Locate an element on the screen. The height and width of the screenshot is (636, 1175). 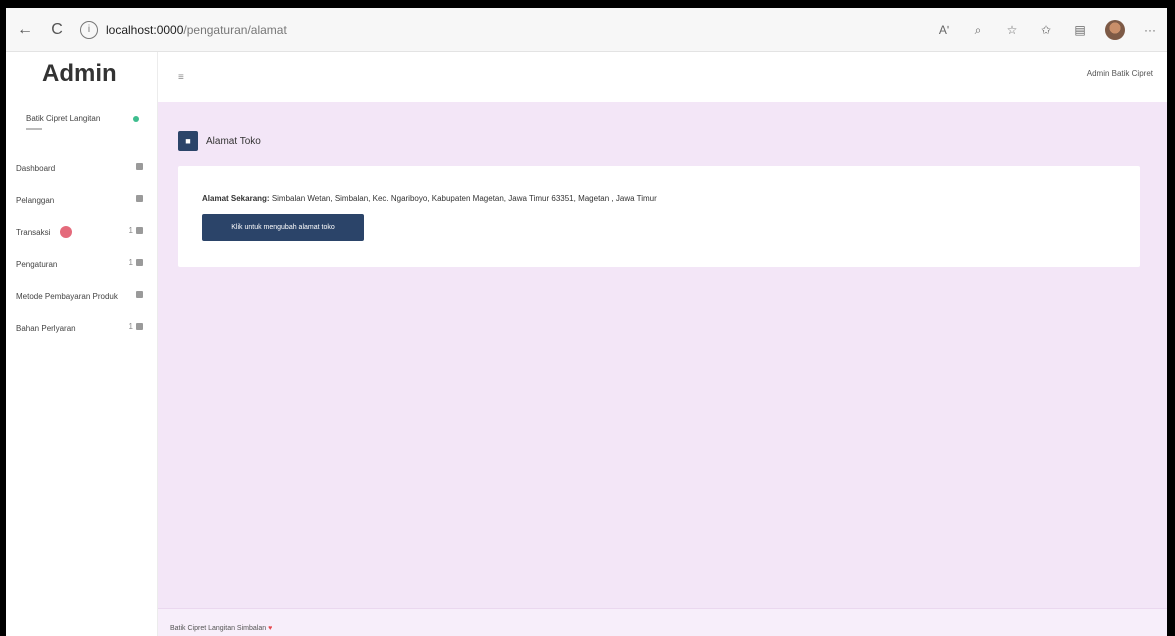
change-address-button: Klik untuk mengubah alamat toko is located at coordinates (283, 227).